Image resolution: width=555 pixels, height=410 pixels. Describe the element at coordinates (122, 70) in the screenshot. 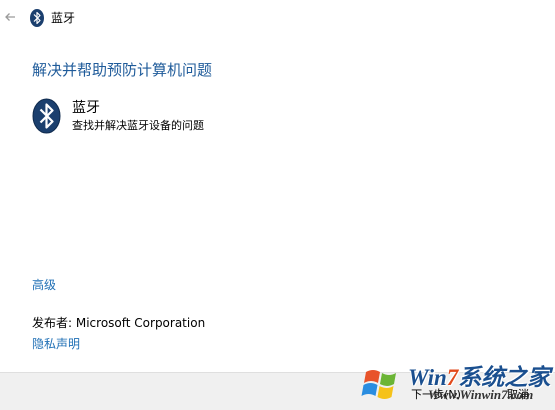

I see `page-heading: 解决并帮助预防计算机问题` at that location.